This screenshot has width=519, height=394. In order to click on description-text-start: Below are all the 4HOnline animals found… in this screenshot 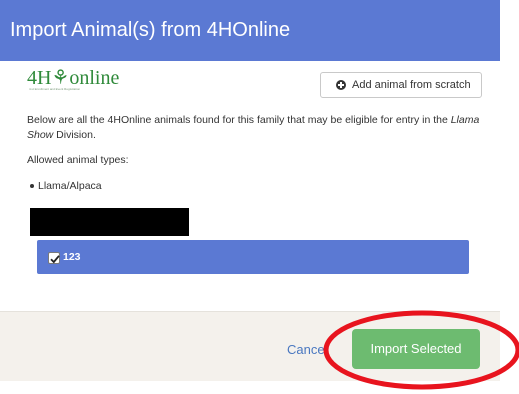, I will do `click(239, 120)`.